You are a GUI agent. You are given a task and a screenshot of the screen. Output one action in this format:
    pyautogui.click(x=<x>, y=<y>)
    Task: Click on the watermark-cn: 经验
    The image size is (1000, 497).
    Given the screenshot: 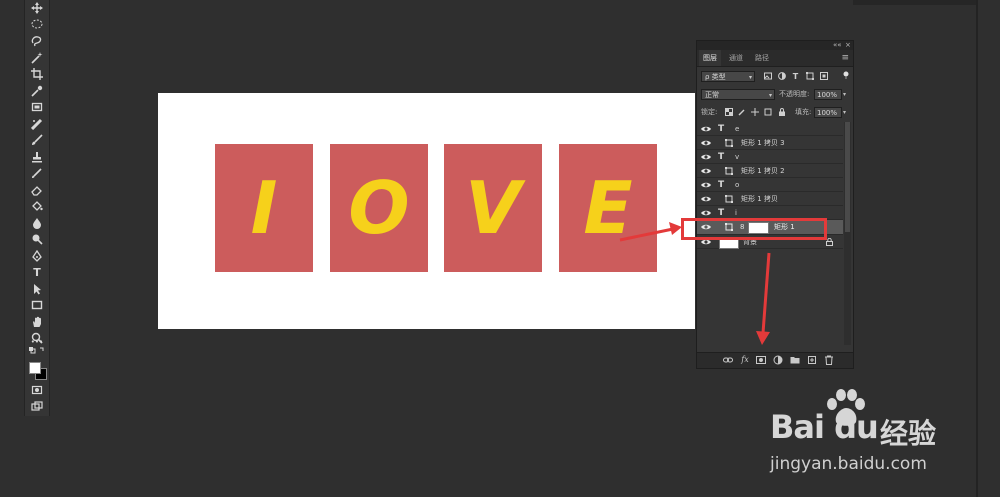 What is the action you would take?
    pyautogui.click(x=908, y=433)
    